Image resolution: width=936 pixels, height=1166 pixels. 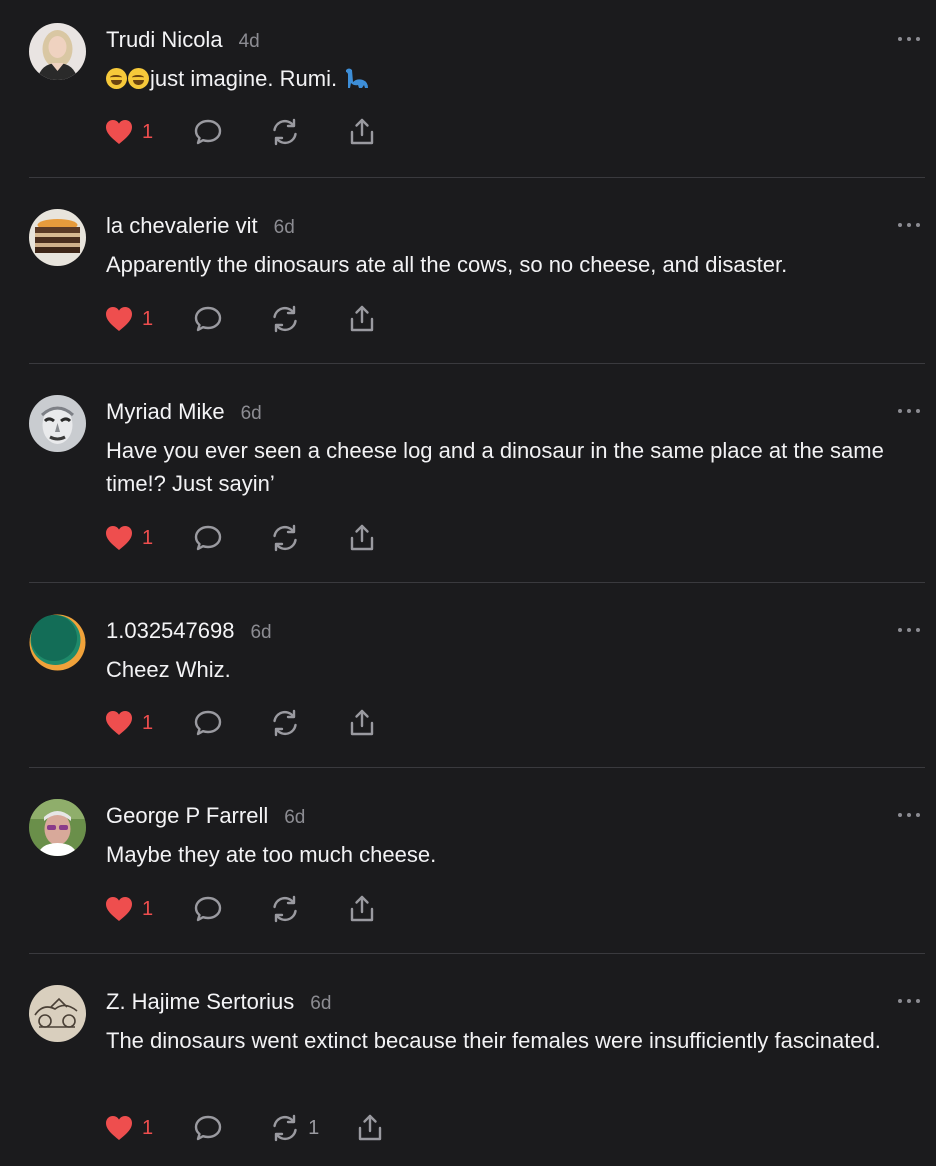 I want to click on comment-actions: 1 1, so click(x=244, y=1128).